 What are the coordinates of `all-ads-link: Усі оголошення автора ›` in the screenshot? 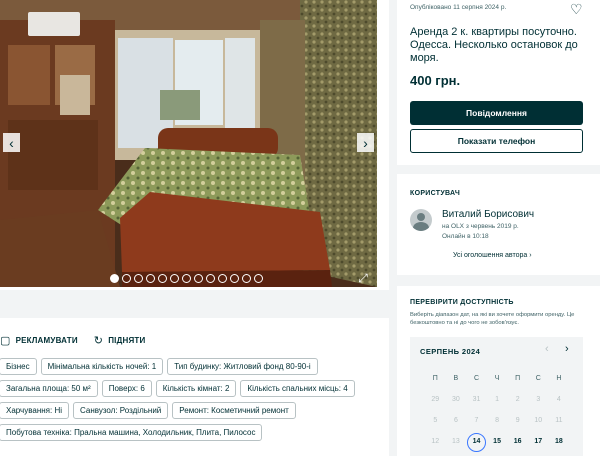 It's located at (492, 255).